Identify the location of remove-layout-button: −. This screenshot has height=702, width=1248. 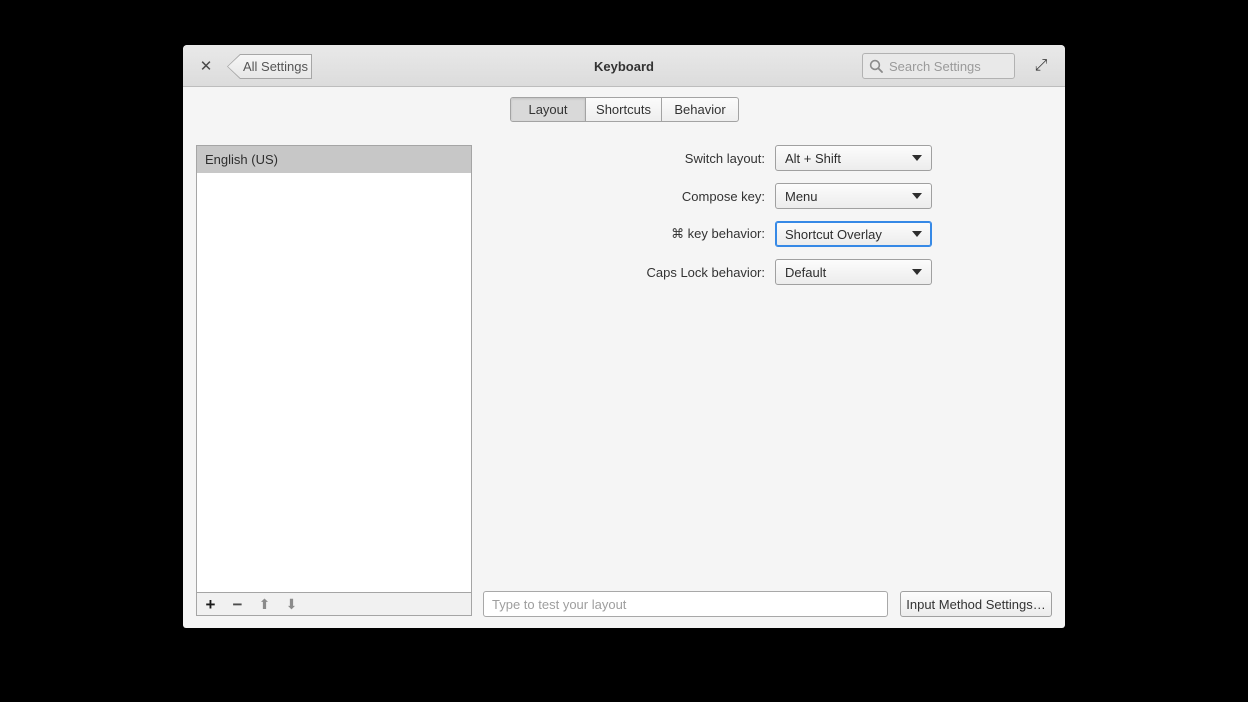
(237, 604).